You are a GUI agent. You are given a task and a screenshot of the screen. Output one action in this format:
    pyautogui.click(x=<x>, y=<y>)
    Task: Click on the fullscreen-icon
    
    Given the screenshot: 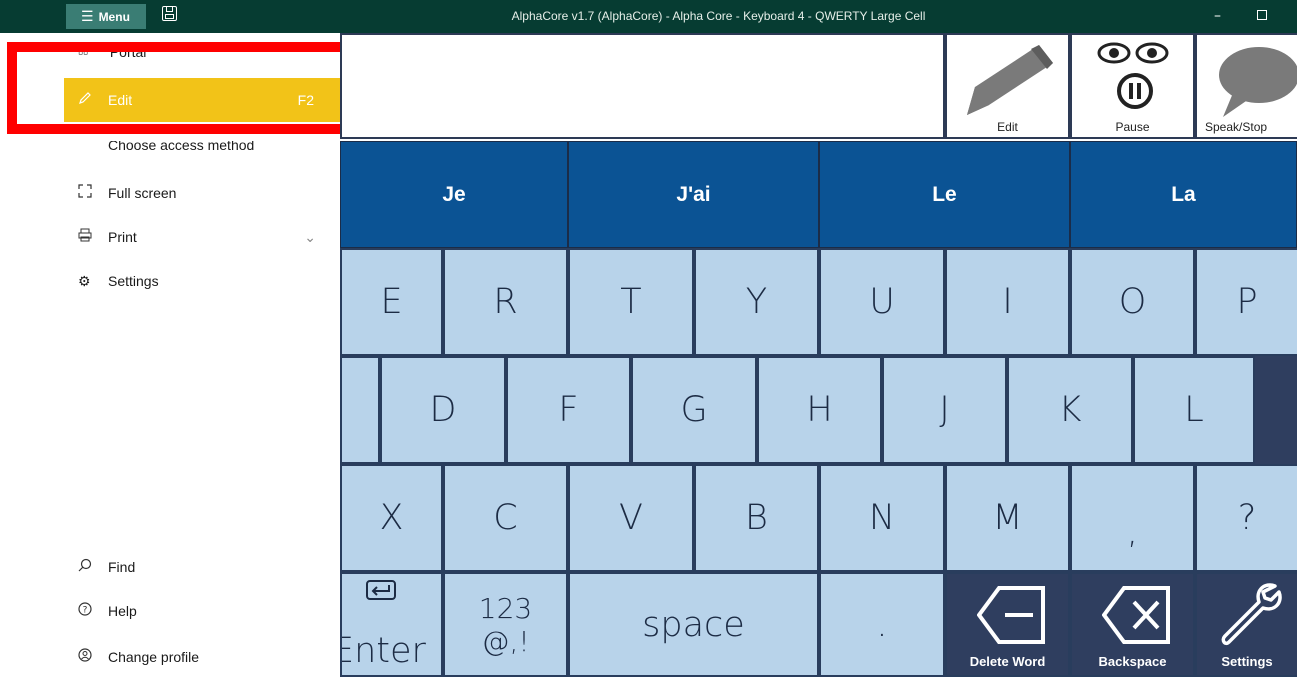 What is the action you would take?
    pyautogui.click(x=86, y=193)
    